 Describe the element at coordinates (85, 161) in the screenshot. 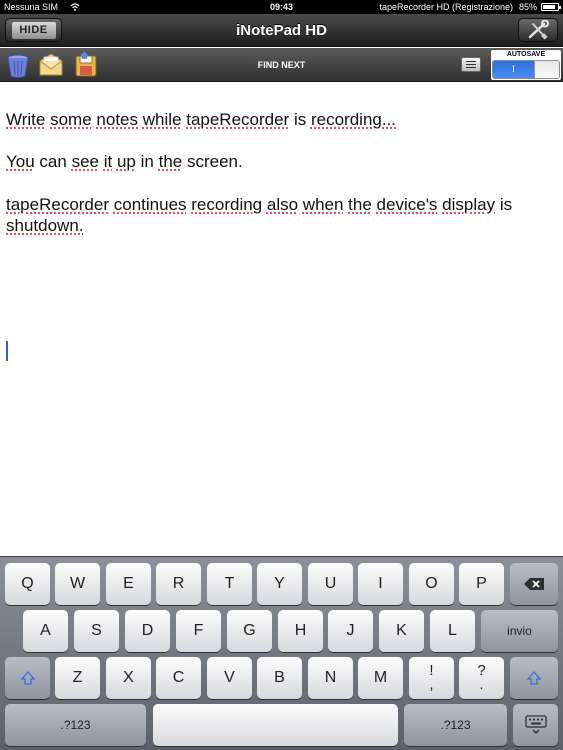

I see `note-word: see` at that location.